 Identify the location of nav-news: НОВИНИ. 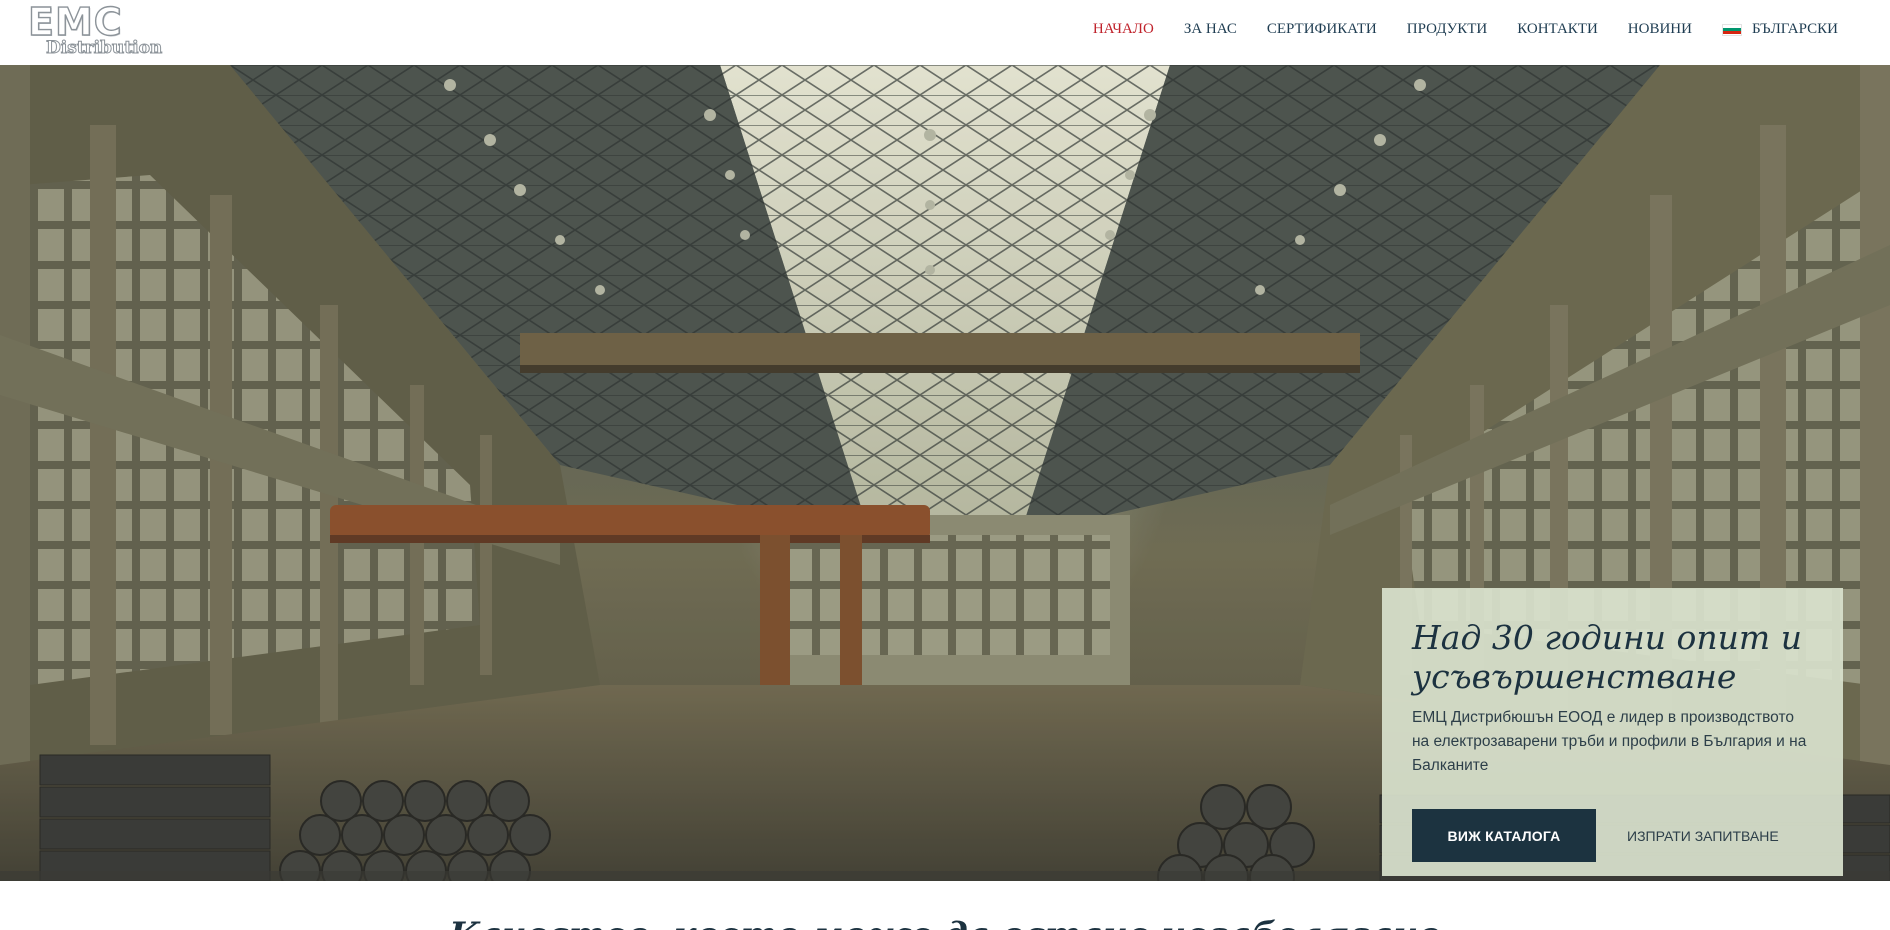
(1660, 29).